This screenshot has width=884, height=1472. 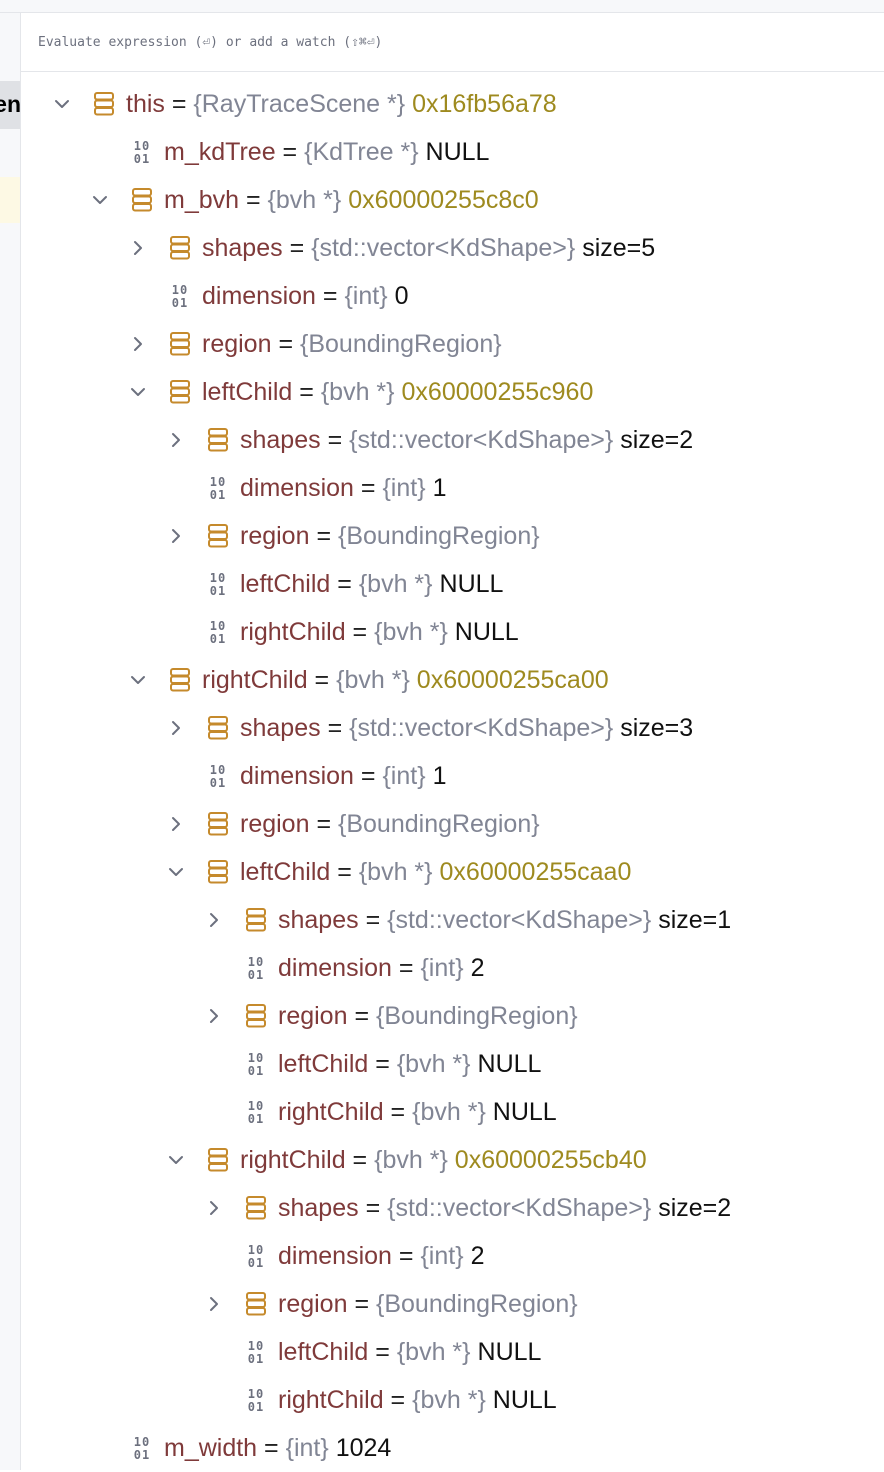 I want to click on tree-row-leftchild: leftChild = {bvh *} 0x60000255c960, so click(x=452, y=392).